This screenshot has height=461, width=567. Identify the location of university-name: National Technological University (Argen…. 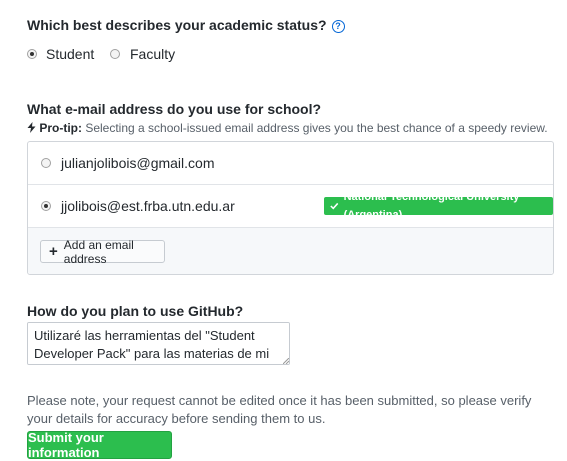
(431, 206).